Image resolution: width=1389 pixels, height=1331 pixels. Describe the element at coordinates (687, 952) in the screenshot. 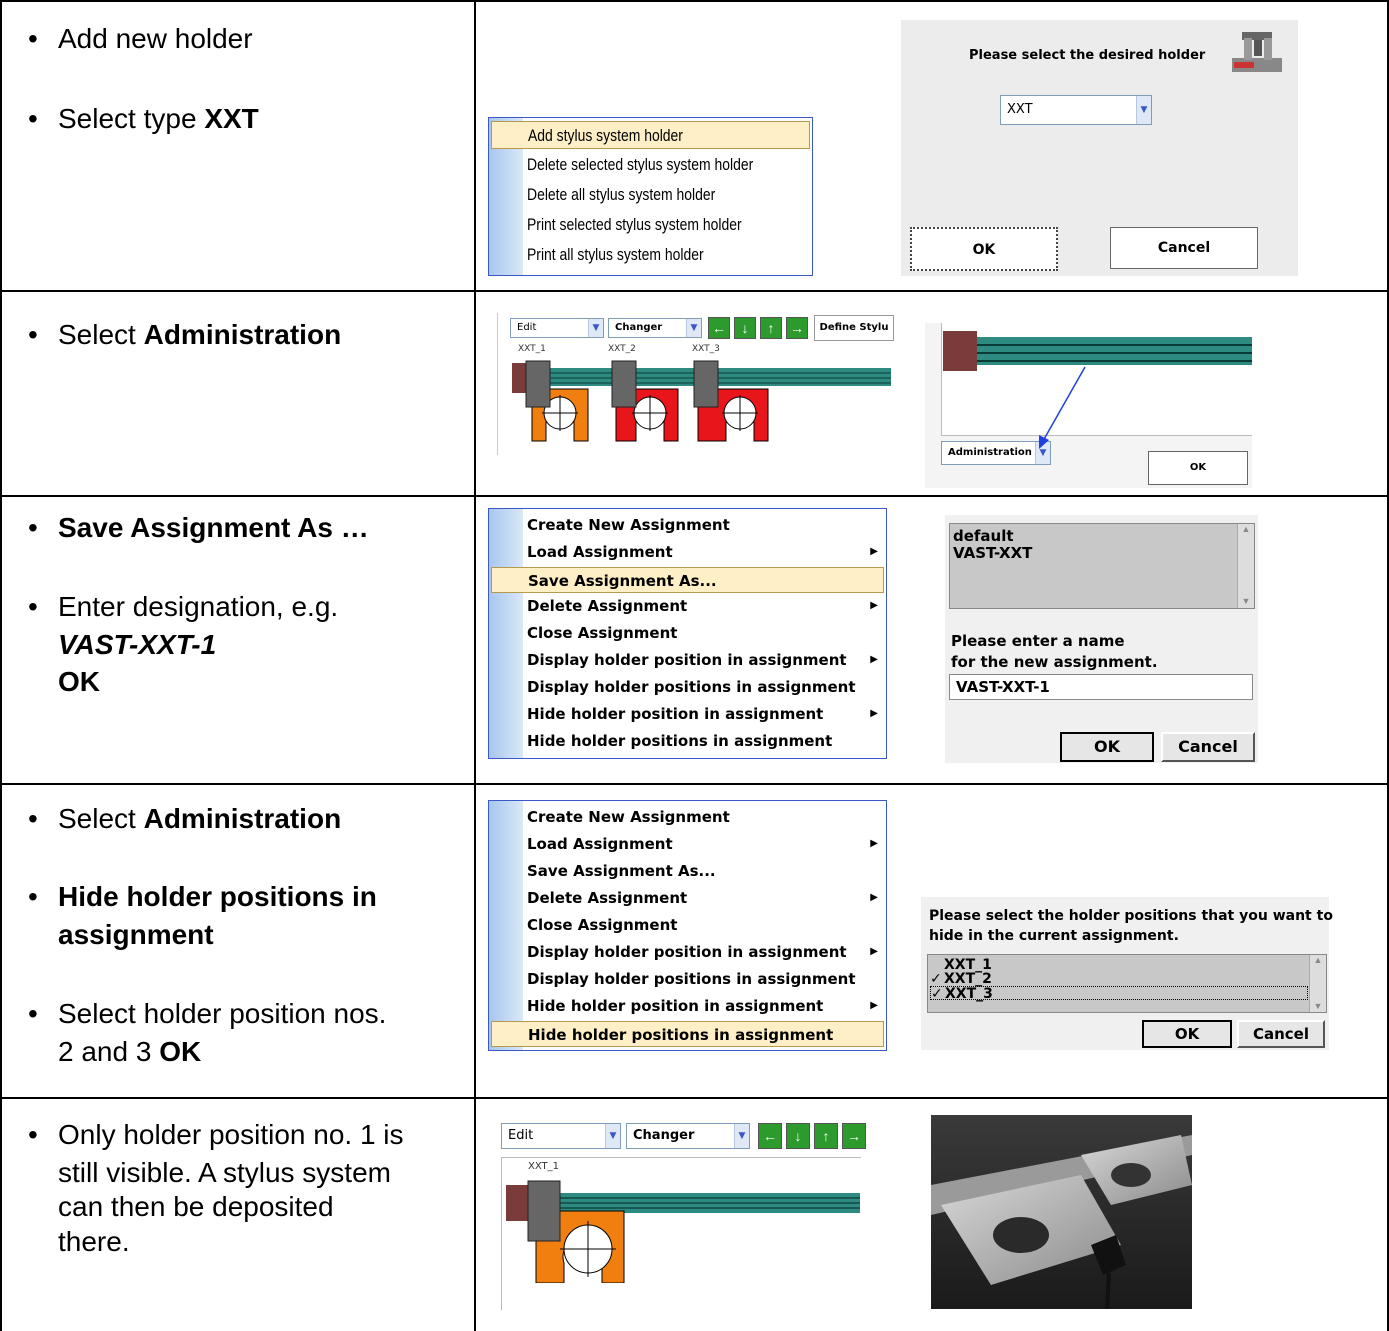

I see `menu-item-label: Display holder position in assignment` at that location.